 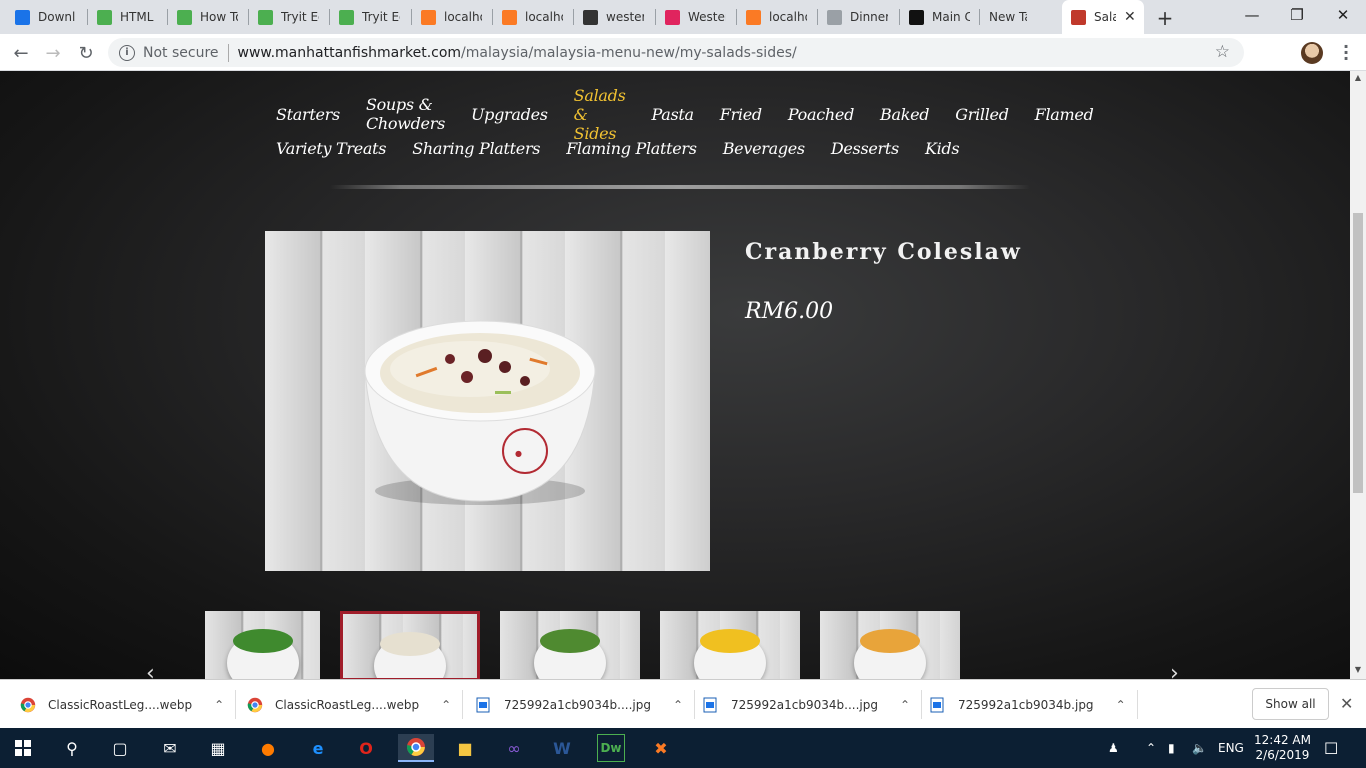 I want to click on xampp-icon: ✖, so click(x=661, y=748).